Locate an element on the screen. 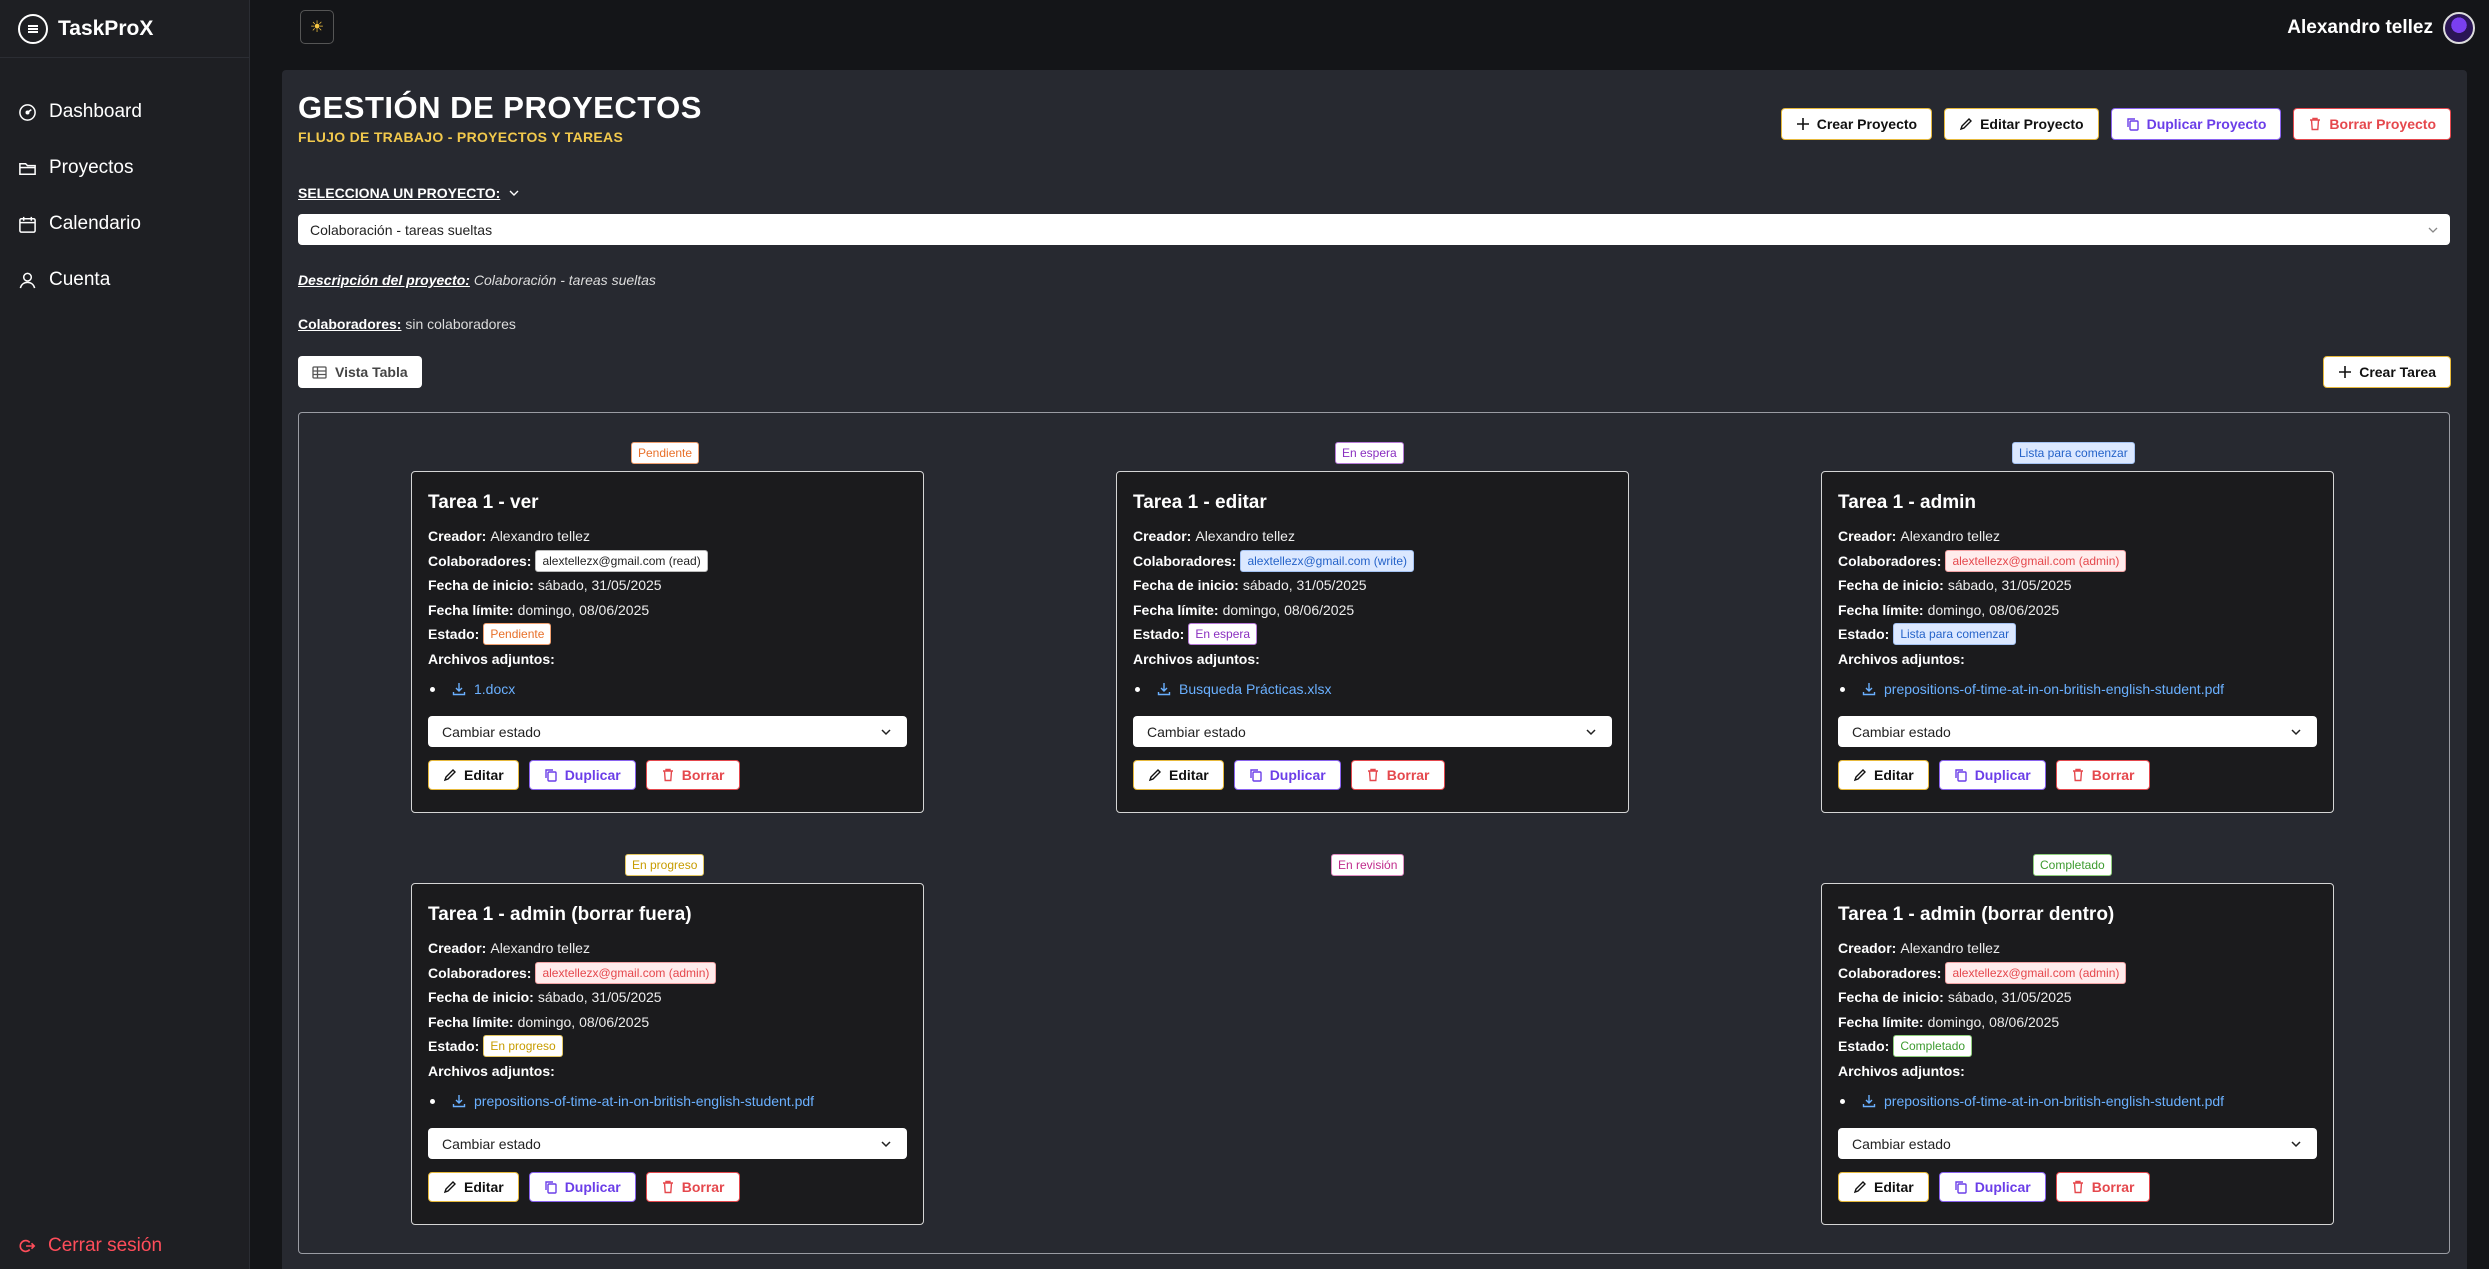 The height and width of the screenshot is (1269, 2489). field-value: sábado, 31/05/2025 is located at coordinates (1304, 585).